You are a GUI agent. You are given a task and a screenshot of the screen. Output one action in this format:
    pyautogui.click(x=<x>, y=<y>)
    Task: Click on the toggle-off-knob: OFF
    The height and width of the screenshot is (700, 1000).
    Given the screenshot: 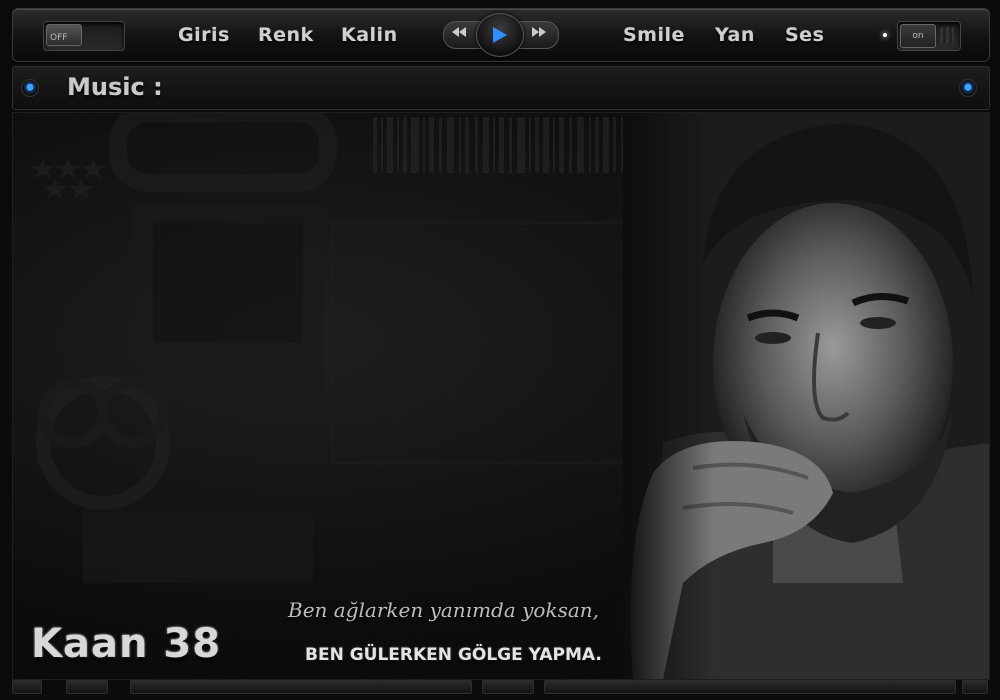 What is the action you would take?
    pyautogui.click(x=64, y=35)
    